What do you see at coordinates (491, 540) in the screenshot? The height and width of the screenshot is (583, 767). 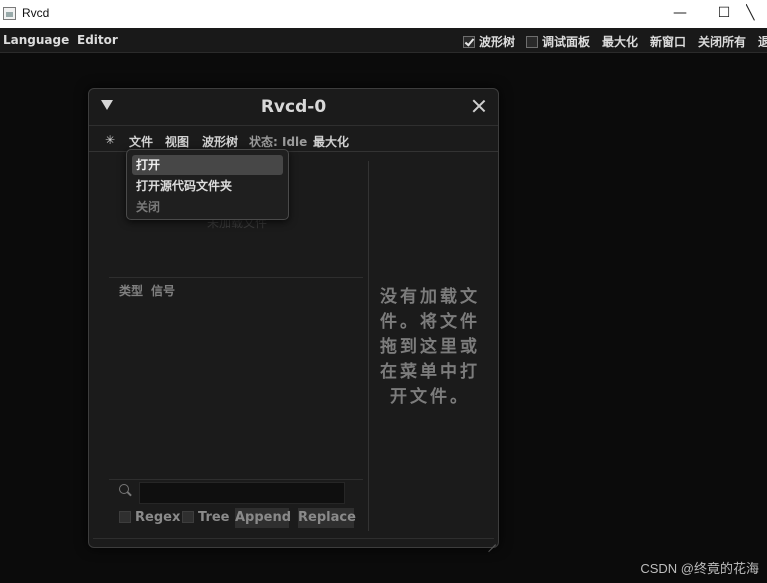 I see `resize-grip-icon` at bounding box center [491, 540].